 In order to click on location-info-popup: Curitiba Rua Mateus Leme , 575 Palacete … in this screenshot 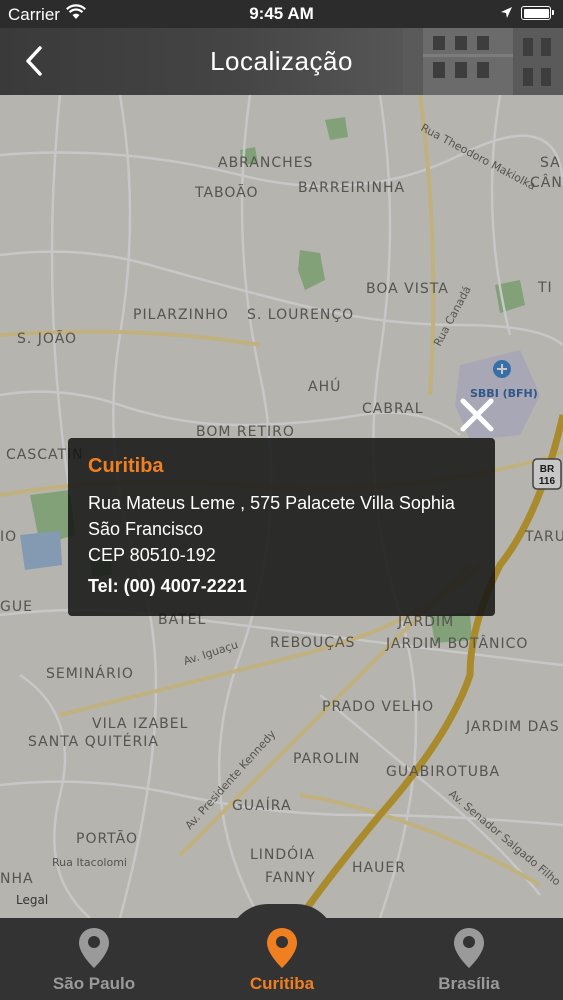, I will do `click(281, 527)`.